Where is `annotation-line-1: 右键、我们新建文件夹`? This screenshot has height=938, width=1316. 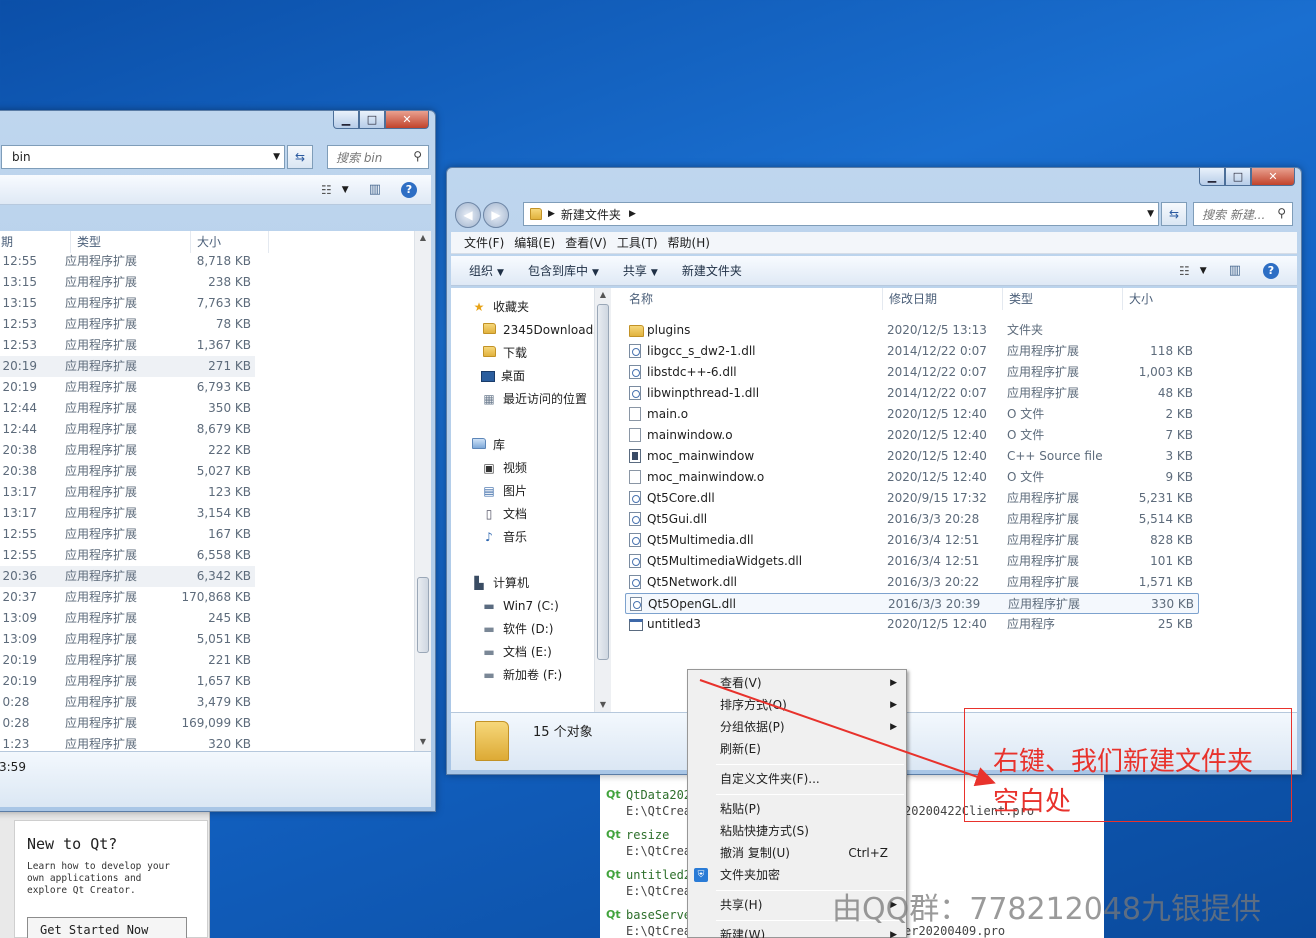 annotation-line-1: 右键、我们新建文件夹 is located at coordinates (1123, 762).